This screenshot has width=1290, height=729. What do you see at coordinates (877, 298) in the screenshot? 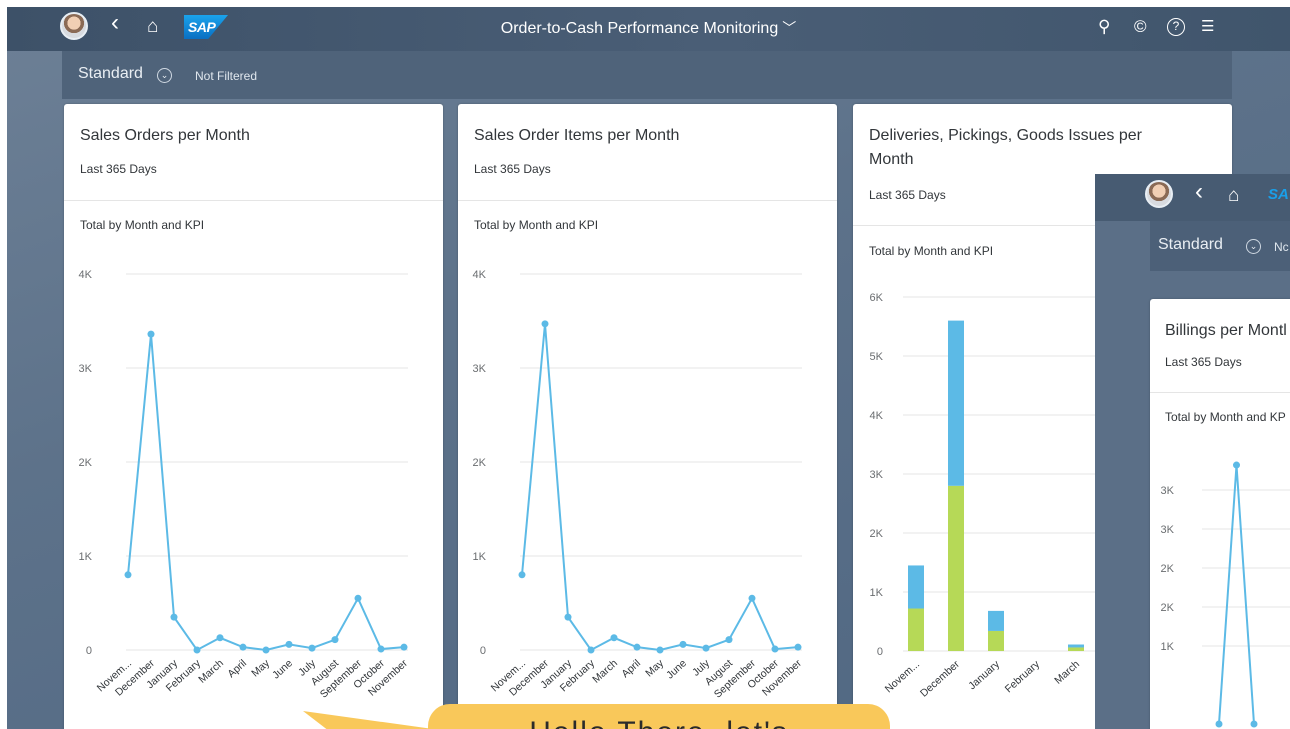
I see `y-tick-label: 6K` at bounding box center [877, 298].